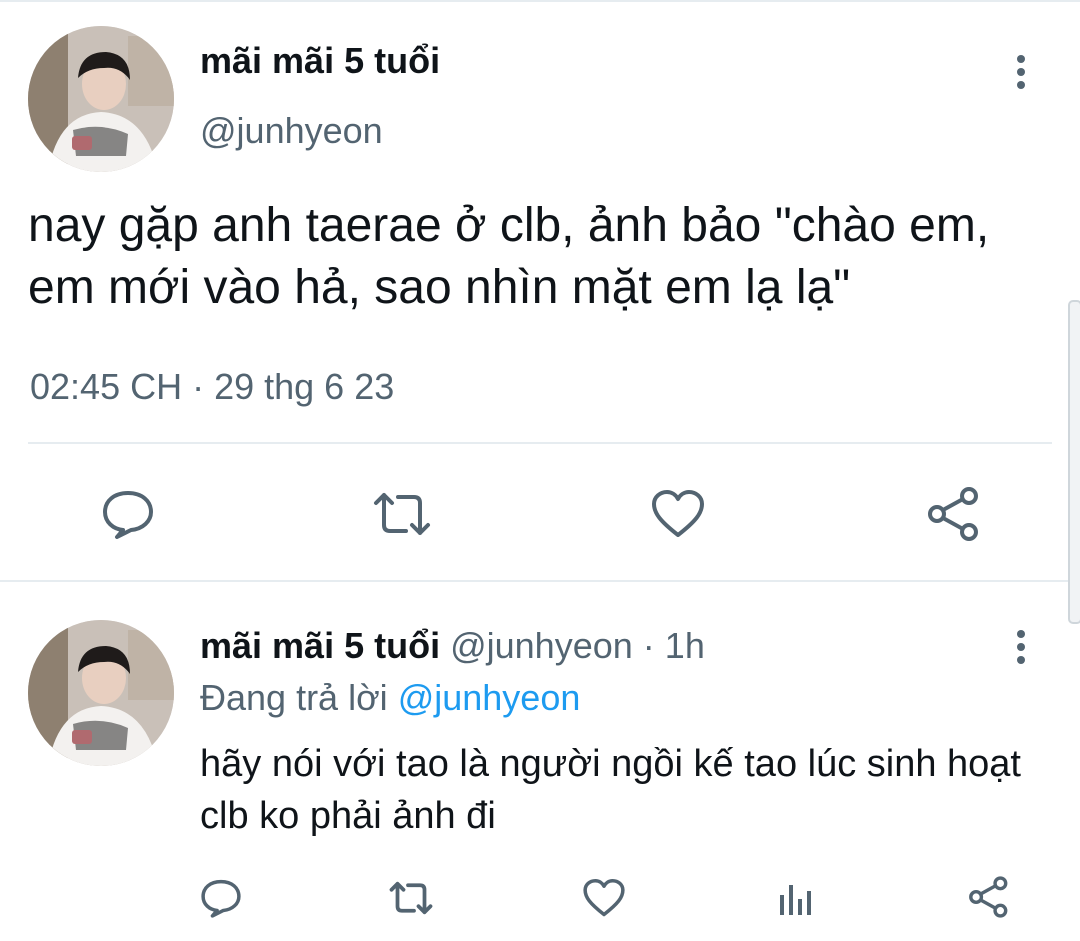  Describe the element at coordinates (604, 898) in the screenshot. I see `reply-like-icon` at that location.